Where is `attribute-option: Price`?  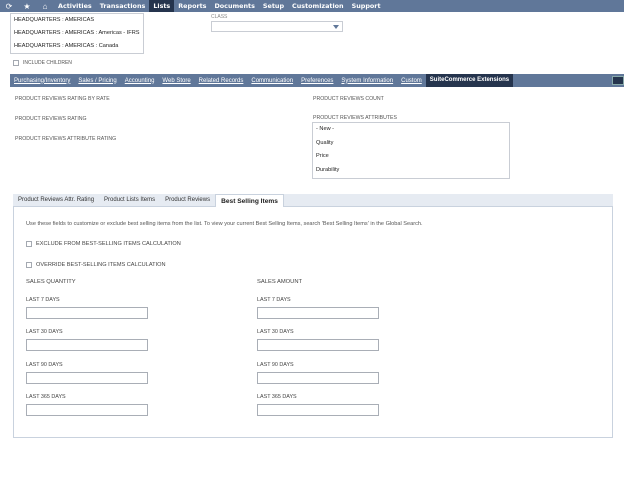 attribute-option: Price is located at coordinates (411, 157).